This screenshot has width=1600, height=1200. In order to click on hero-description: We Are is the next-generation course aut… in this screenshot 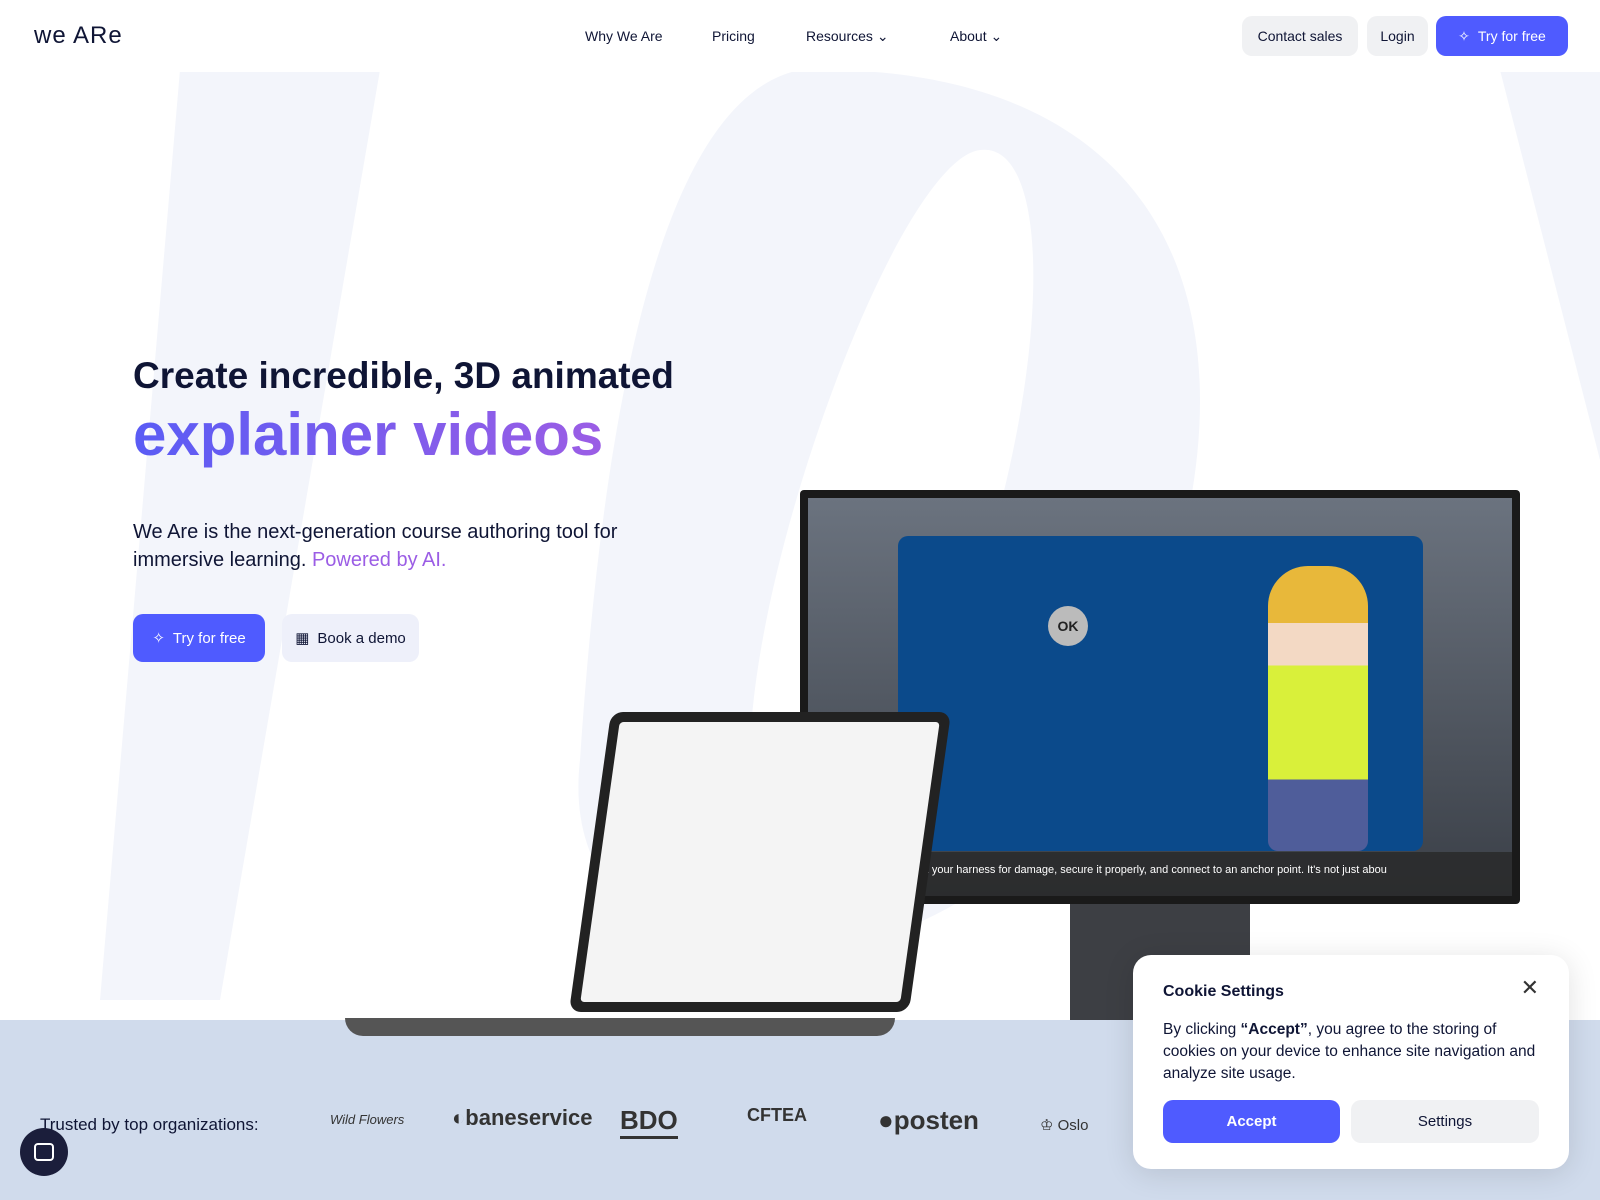, I will do `click(393, 546)`.